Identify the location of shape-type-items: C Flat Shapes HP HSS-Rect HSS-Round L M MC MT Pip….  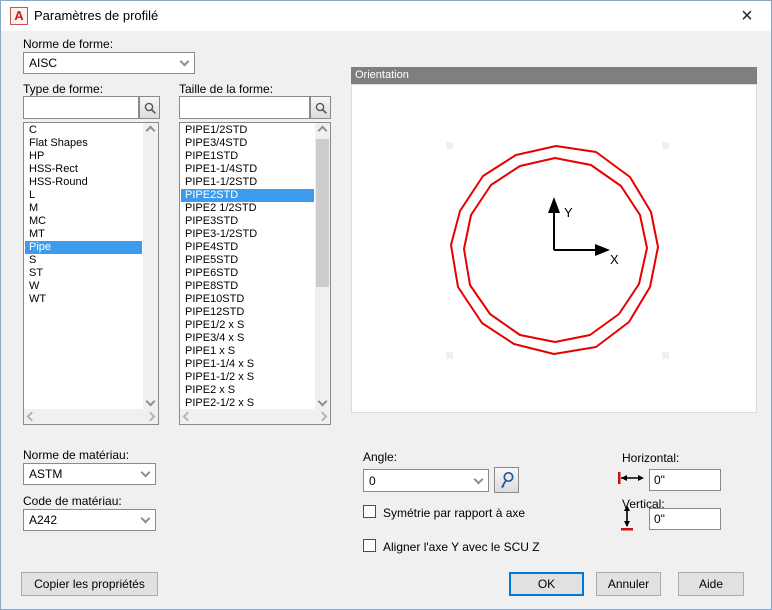
(83, 266).